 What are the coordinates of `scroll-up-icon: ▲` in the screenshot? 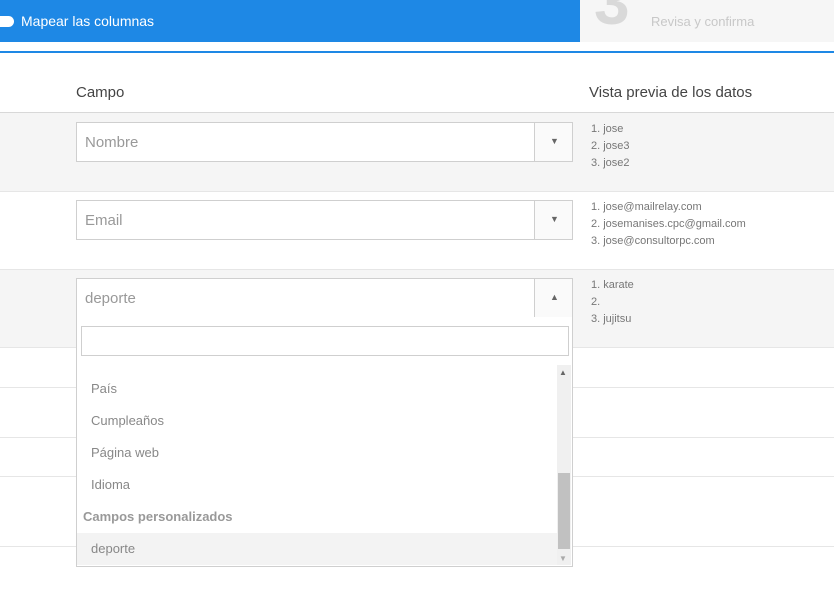 It's located at (563, 372).